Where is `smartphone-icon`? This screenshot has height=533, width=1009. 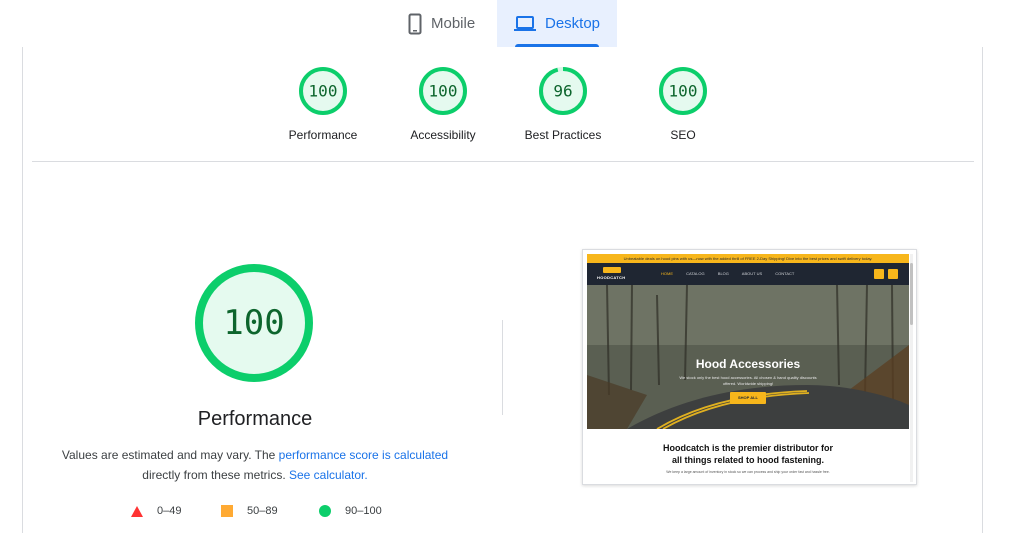 smartphone-icon is located at coordinates (415, 24).